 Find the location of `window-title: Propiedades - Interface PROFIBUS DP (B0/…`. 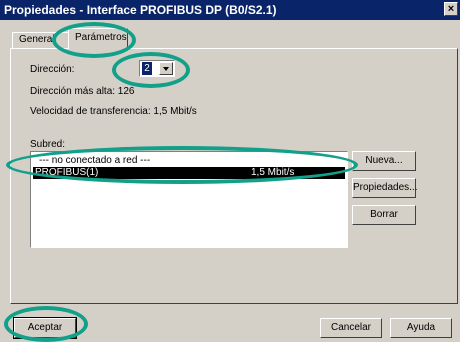

window-title: Propiedades - Interface PROFIBUS DP (B0/… is located at coordinates (140, 10).